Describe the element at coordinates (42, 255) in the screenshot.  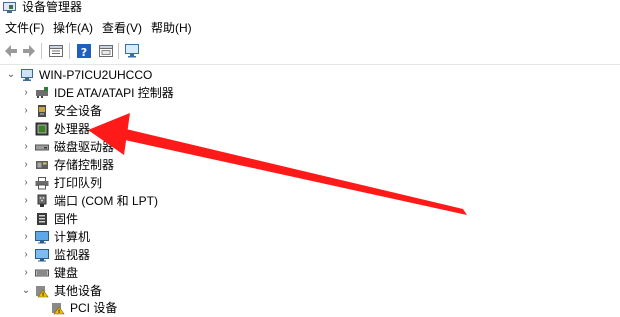
I see `monitor-icon` at that location.